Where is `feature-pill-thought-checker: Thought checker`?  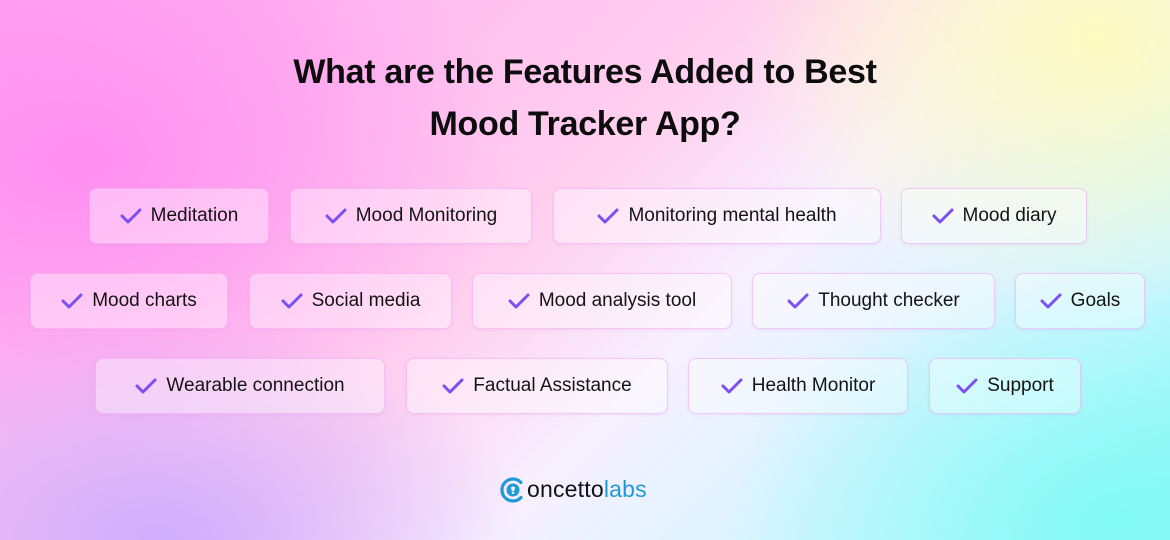
feature-pill-thought-checker: Thought checker is located at coordinates (873, 301).